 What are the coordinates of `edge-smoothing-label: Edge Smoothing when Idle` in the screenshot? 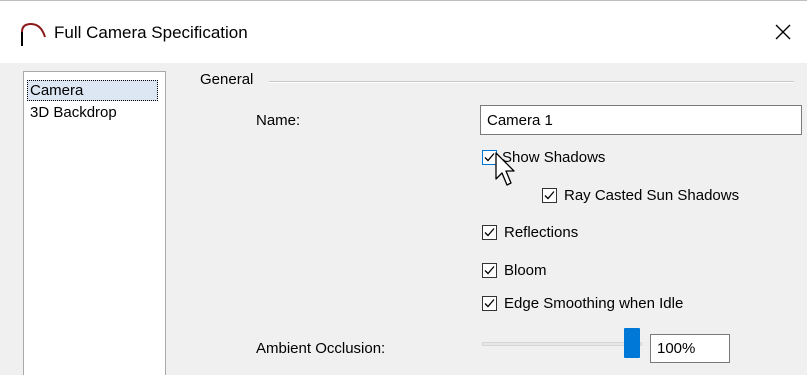 It's located at (594, 303).